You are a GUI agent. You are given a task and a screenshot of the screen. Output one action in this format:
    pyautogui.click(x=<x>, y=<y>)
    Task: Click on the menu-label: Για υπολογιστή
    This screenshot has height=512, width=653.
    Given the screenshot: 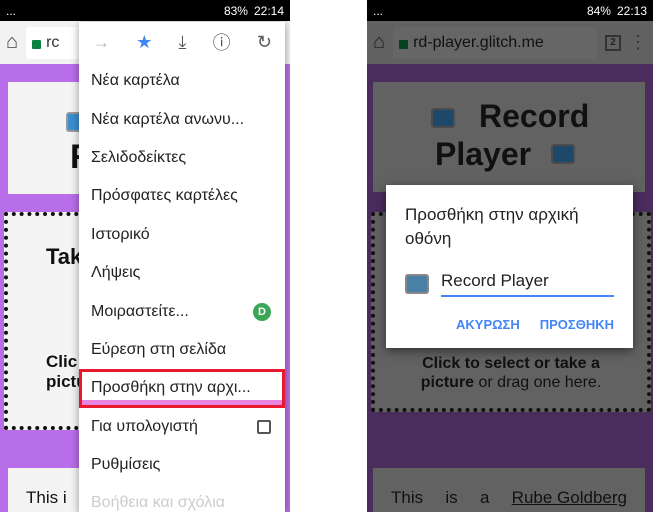 What is the action you would take?
    pyautogui.click(x=144, y=426)
    